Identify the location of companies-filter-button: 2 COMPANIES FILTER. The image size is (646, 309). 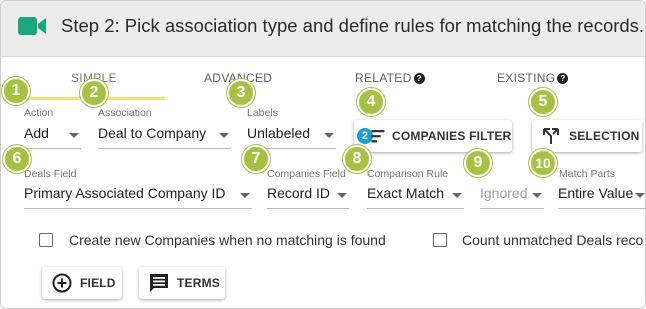
(433, 136).